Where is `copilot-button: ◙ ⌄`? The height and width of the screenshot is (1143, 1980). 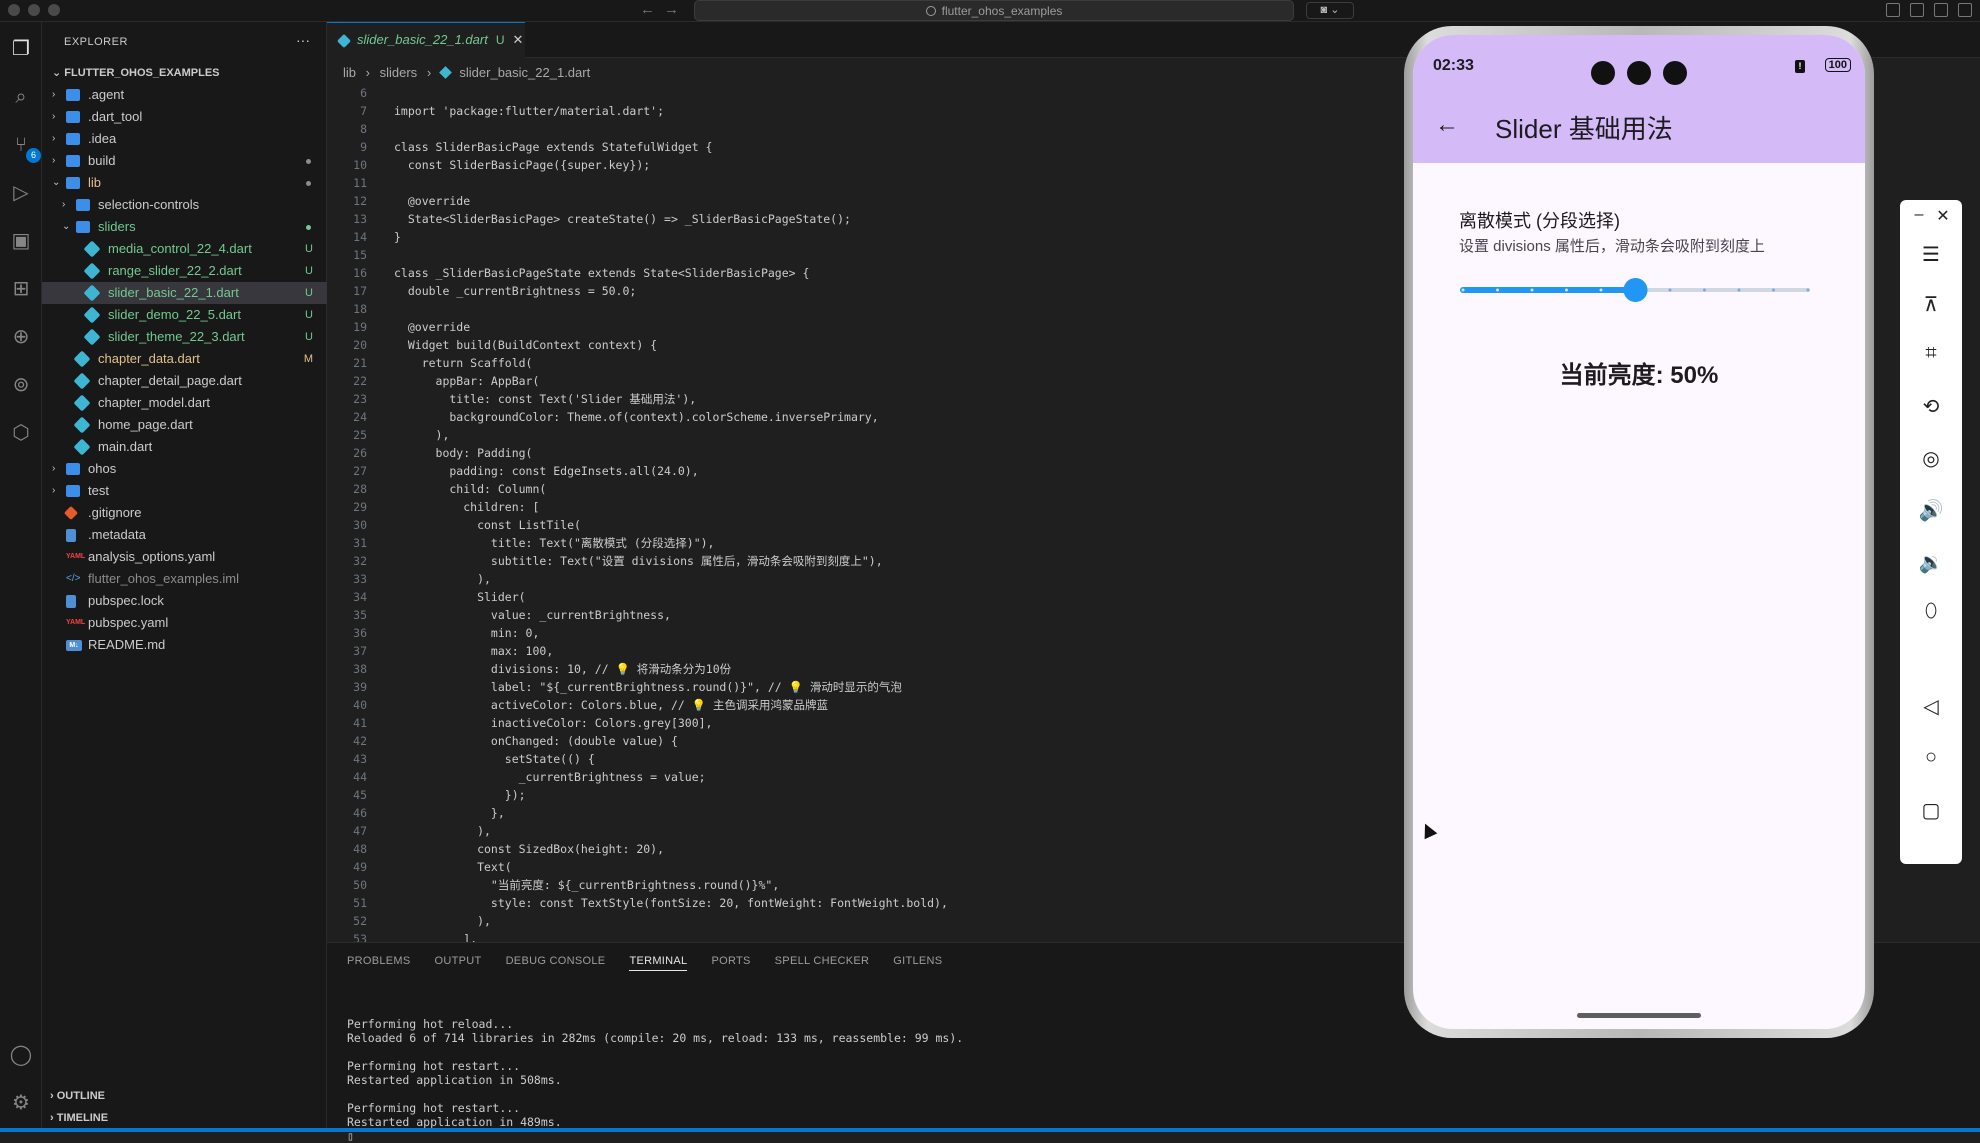 copilot-button: ◙ ⌄ is located at coordinates (1330, 10).